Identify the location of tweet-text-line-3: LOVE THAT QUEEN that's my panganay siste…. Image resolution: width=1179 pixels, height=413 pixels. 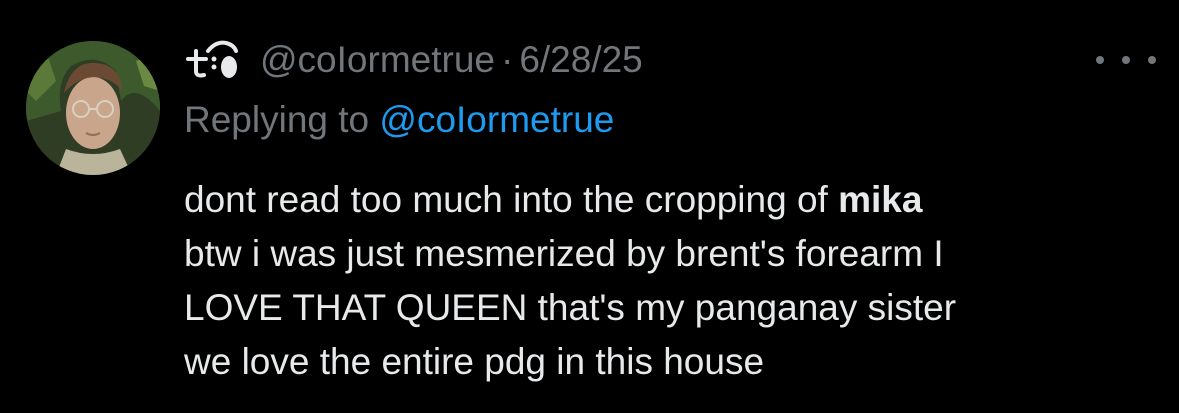
(570, 307).